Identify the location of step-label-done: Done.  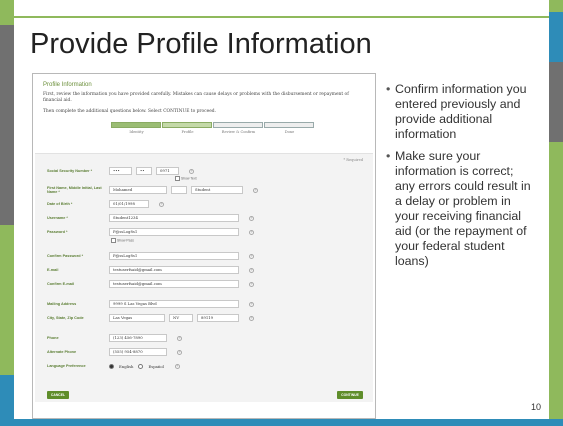
(289, 132).